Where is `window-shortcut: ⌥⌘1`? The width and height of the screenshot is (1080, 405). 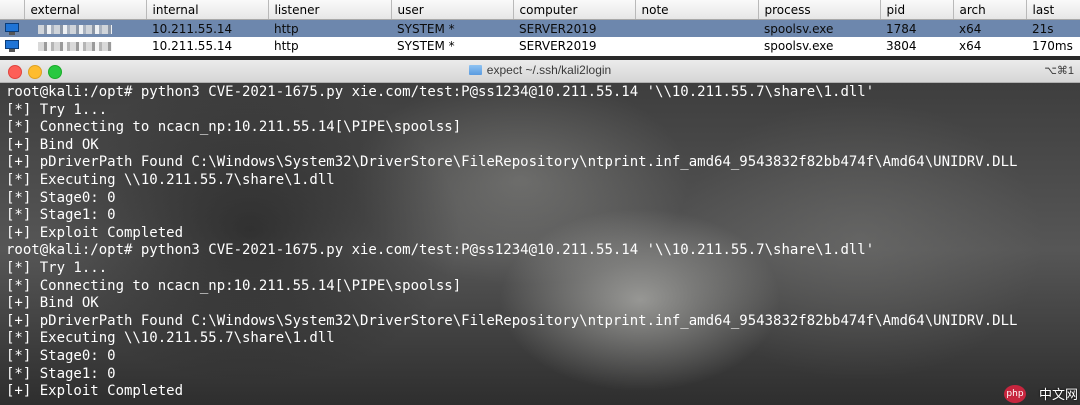
window-shortcut: ⌥⌘1 is located at coordinates (1059, 71).